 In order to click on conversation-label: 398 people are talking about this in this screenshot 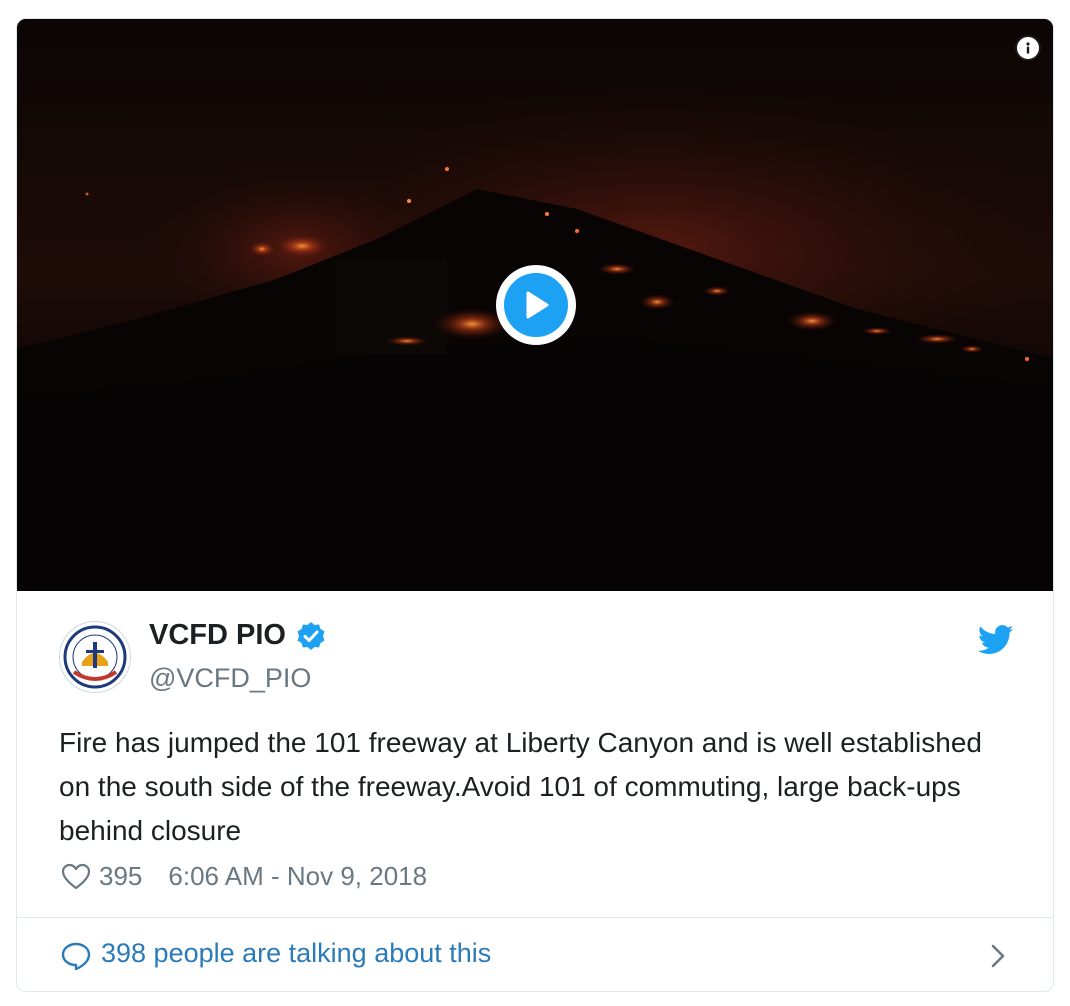, I will do `click(296, 953)`.